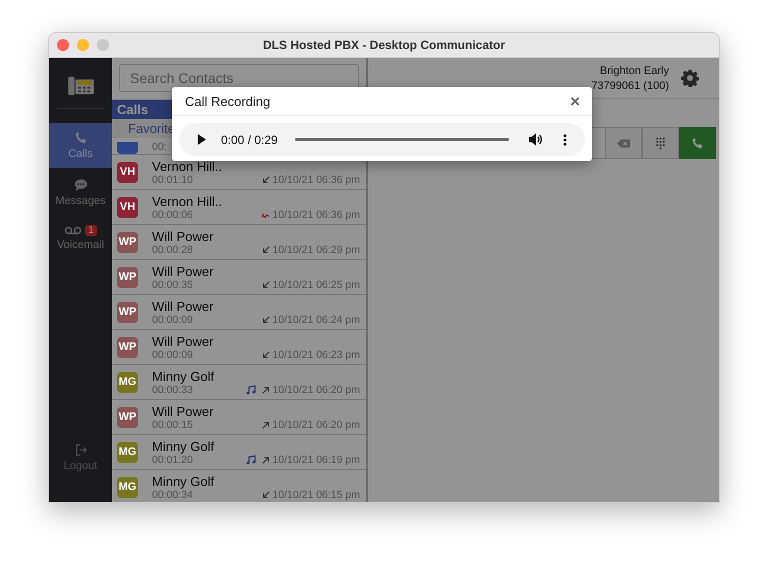 The image size is (768, 567). What do you see at coordinates (316, 494) in the screenshot?
I see `call-time: 10/10/21 06:15 pm` at bounding box center [316, 494].